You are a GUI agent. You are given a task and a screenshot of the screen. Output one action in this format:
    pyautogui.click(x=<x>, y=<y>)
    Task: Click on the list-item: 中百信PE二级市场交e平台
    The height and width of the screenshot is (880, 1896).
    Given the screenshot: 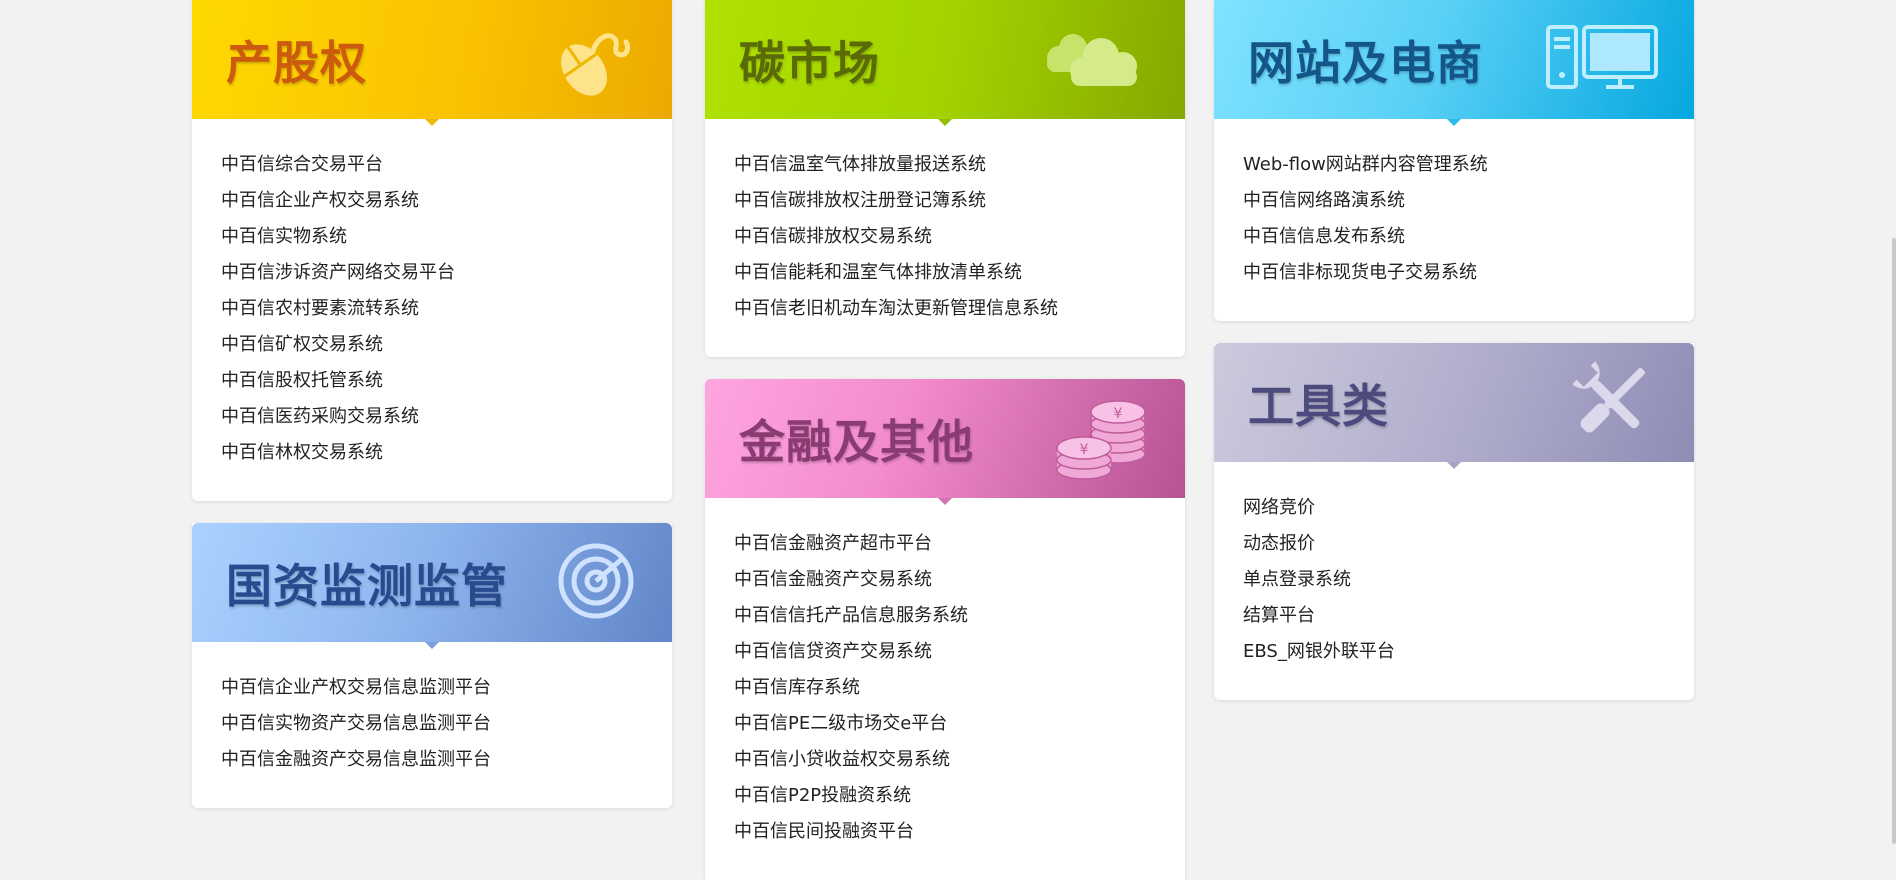 What is the action you would take?
    pyautogui.click(x=945, y=724)
    